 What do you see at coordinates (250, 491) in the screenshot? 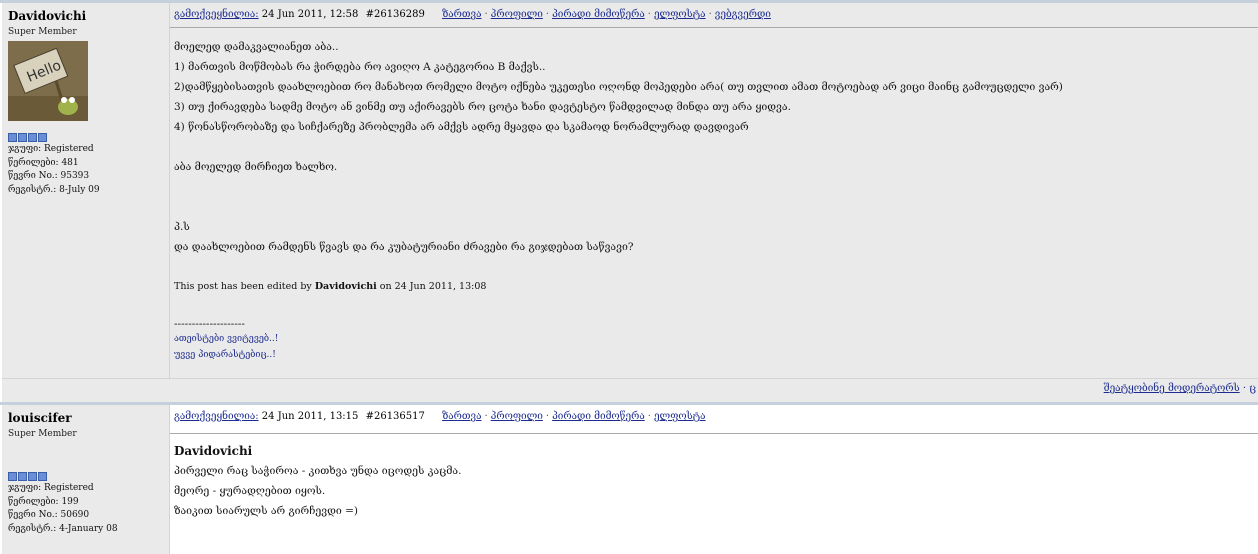
I see `post-line: მეორე - ყურადღებით იყოს.` at bounding box center [250, 491].